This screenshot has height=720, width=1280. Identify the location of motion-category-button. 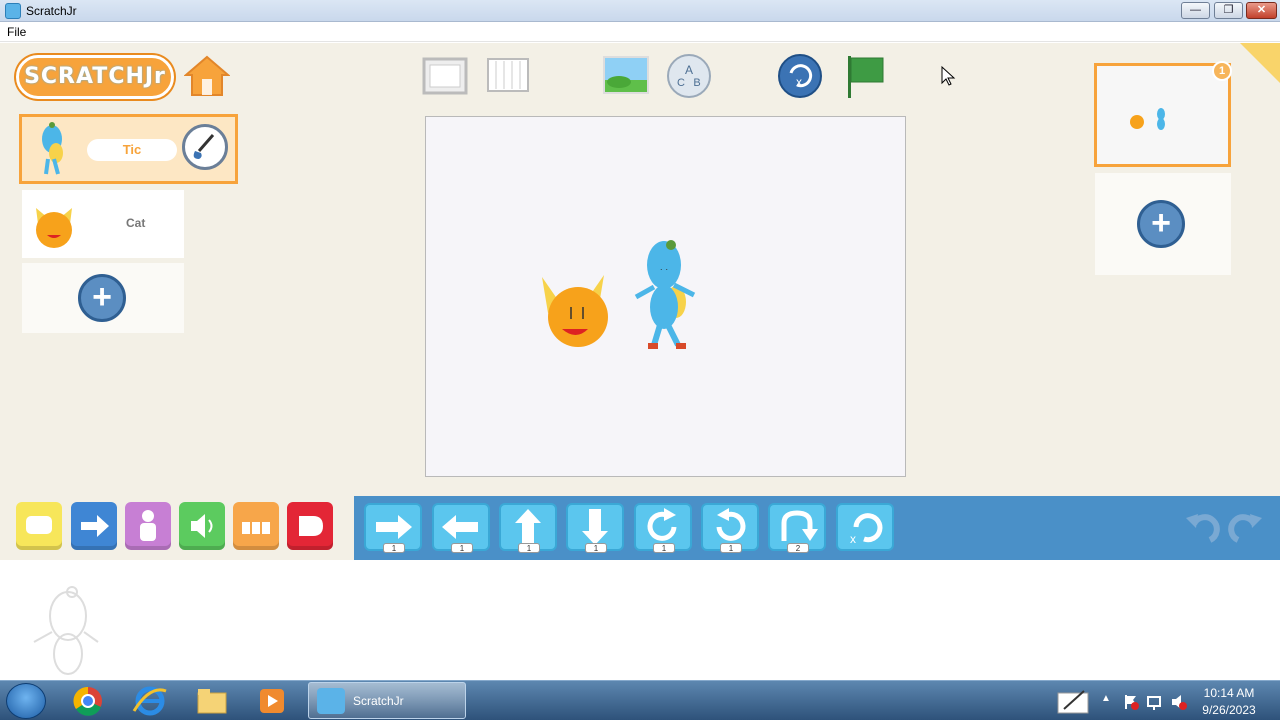
(94, 526).